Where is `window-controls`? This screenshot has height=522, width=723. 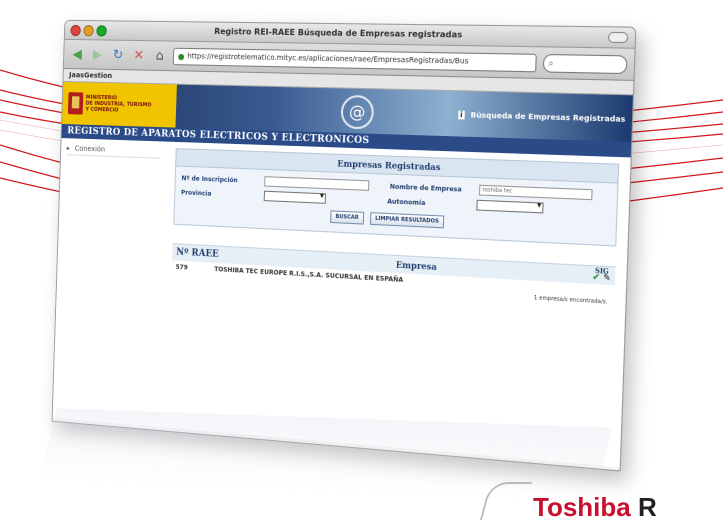
window-controls is located at coordinates (88, 30).